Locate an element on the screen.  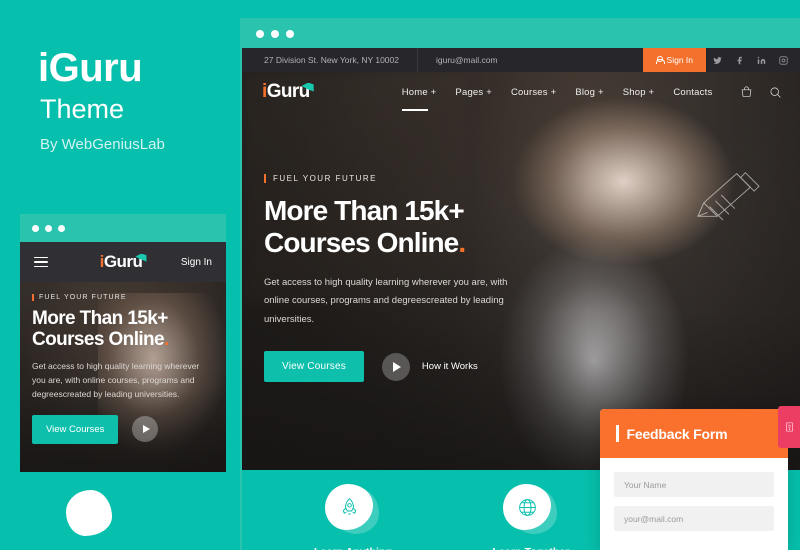
play-button is located at coordinates (395, 366).